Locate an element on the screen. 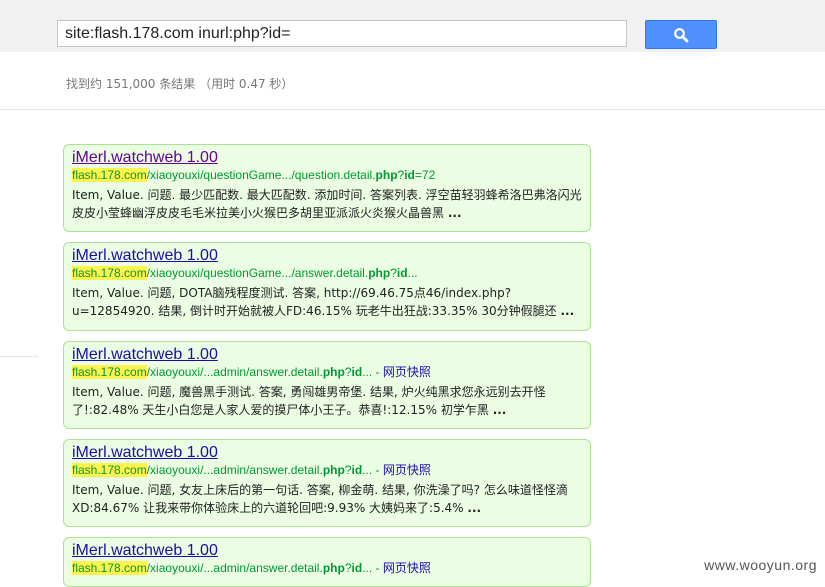 Image resolution: width=825 pixels, height=587 pixels. result-stats: 找到约 151,000 条结果 （用时 0.47 秒） is located at coordinates (180, 84).